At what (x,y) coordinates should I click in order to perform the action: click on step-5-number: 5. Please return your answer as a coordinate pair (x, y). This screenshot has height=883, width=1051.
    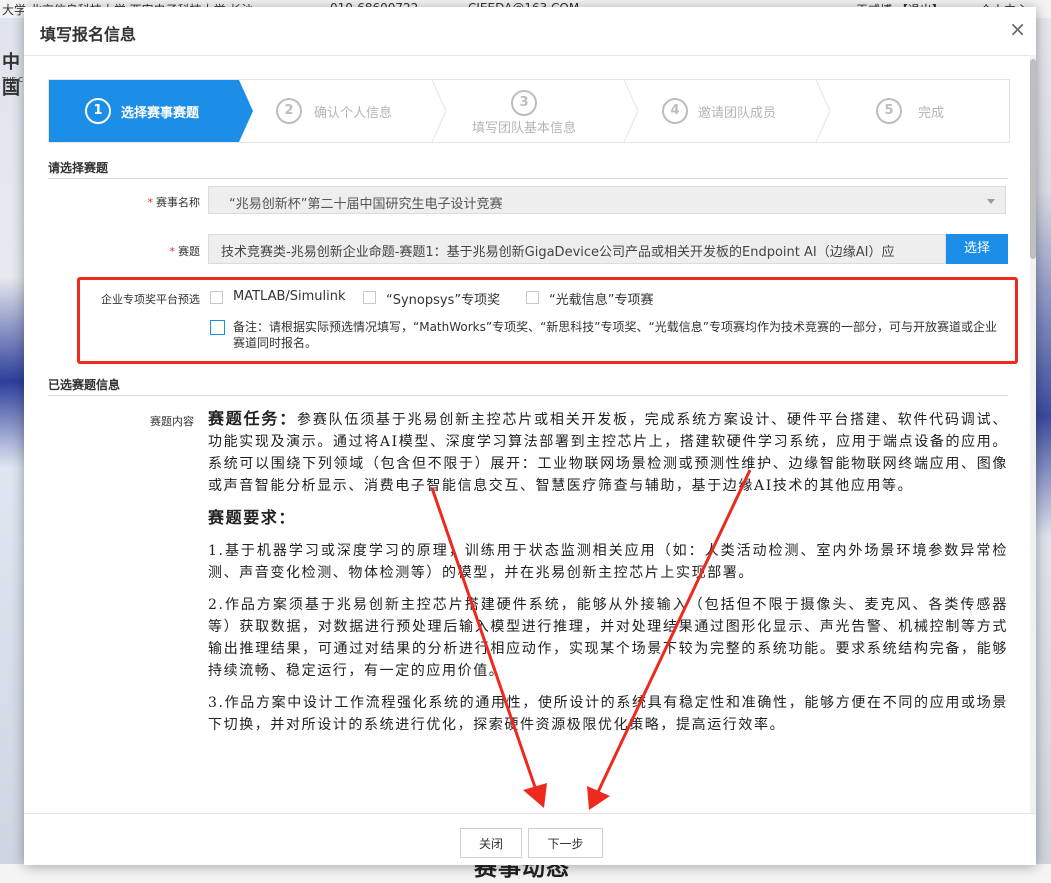
    Looking at the image, I should click on (889, 111).